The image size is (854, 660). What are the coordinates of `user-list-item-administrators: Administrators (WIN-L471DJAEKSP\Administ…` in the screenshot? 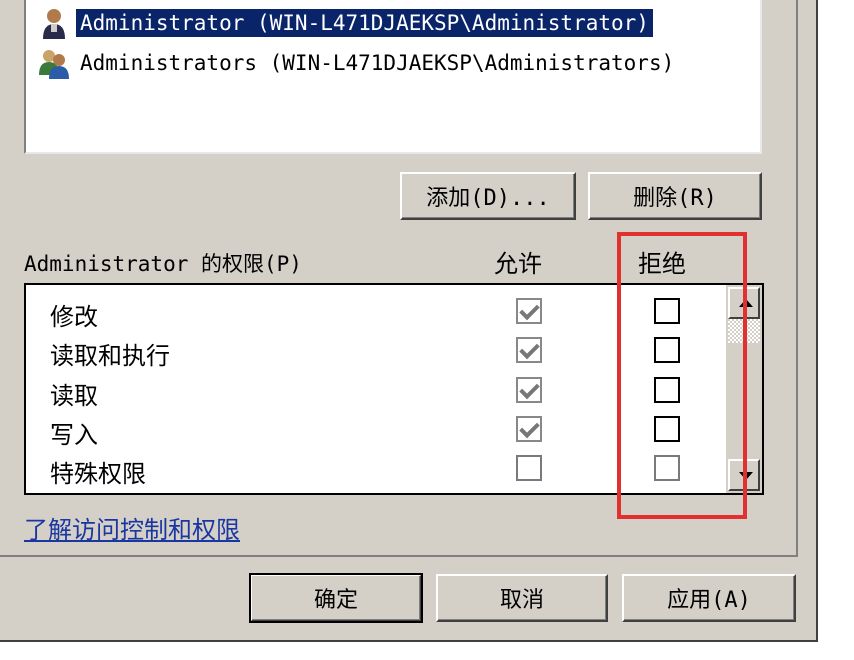 It's located at (358, 63).